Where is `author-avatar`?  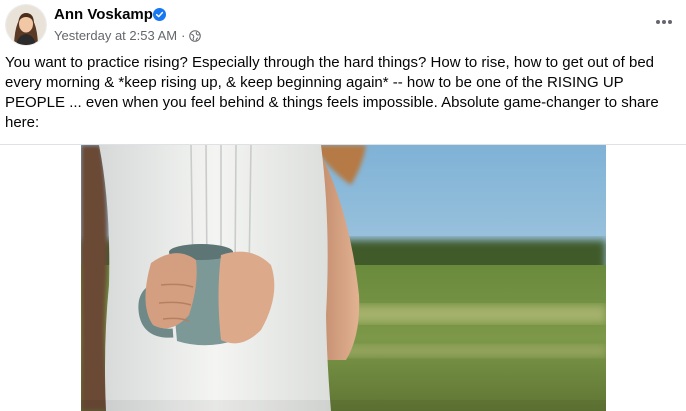 author-avatar is located at coordinates (26, 25).